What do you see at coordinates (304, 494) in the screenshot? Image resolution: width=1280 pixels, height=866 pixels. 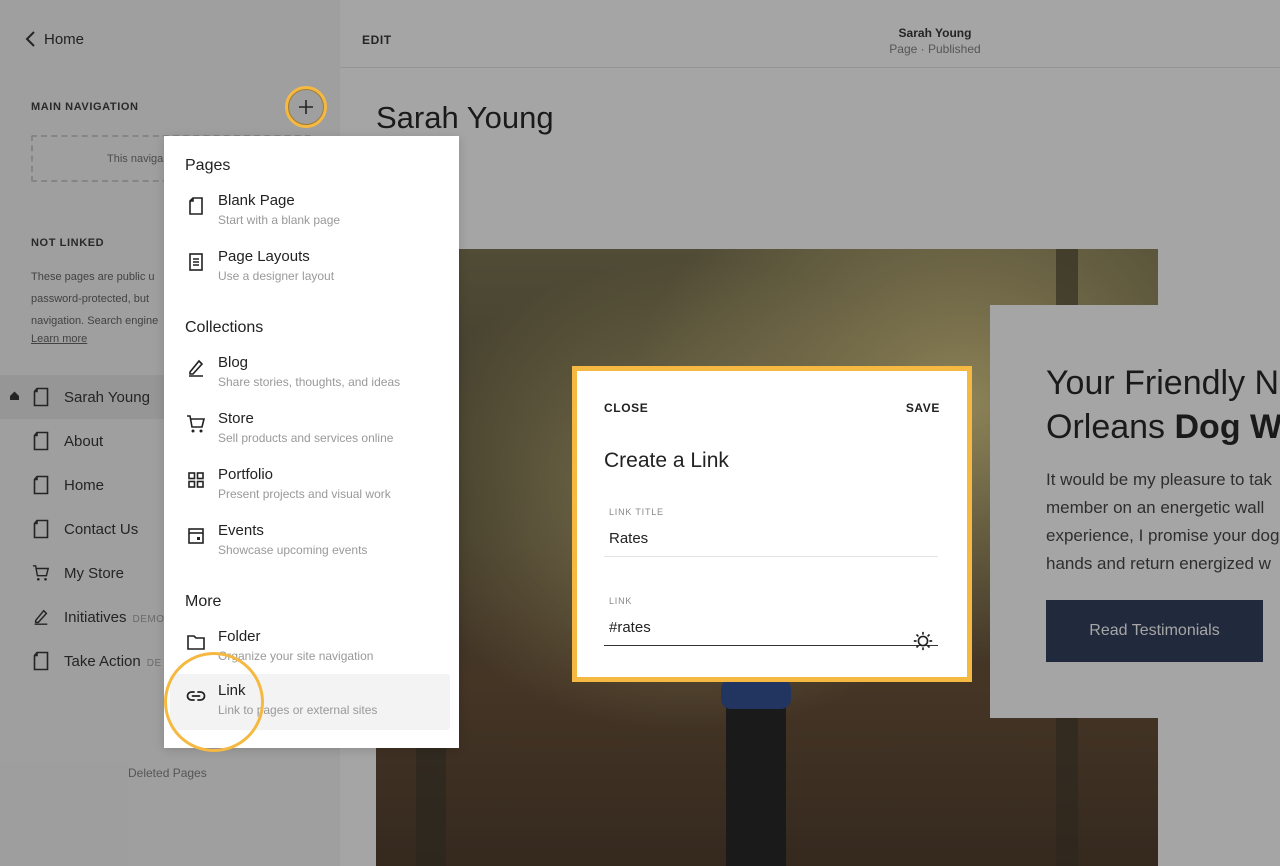 I see `menu-item-description: Present projects and visual work` at bounding box center [304, 494].